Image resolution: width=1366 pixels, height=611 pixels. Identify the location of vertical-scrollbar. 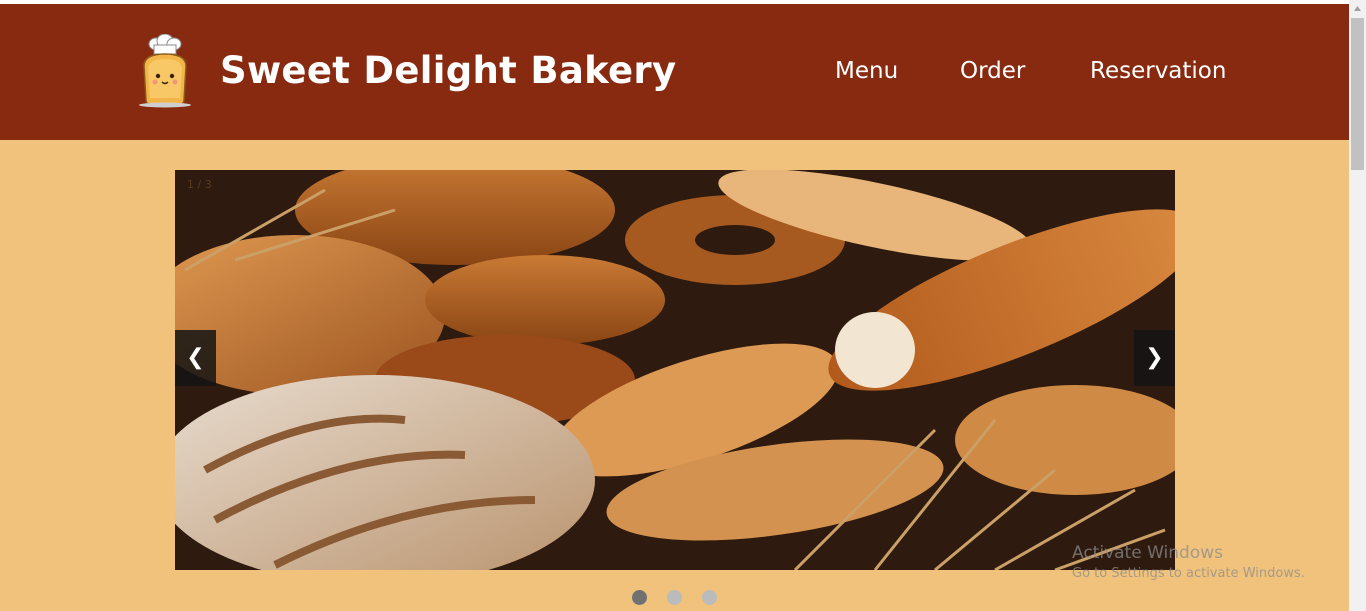
(1357, 305).